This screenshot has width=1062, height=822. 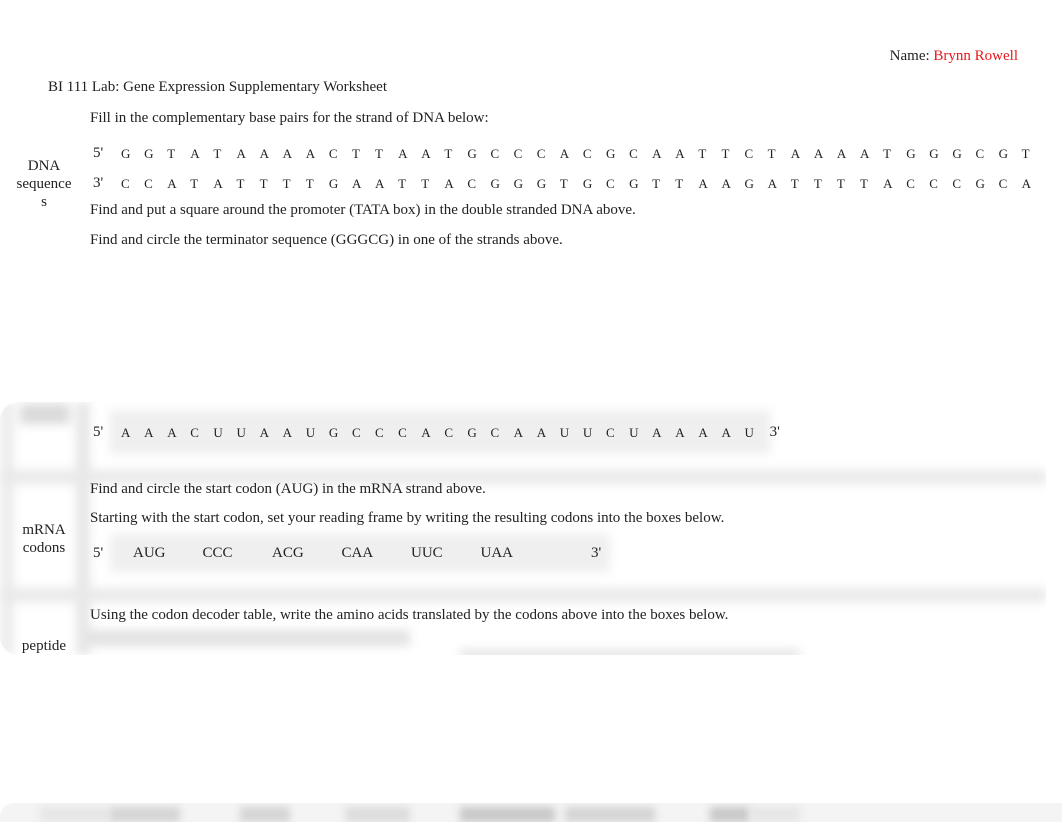 What do you see at coordinates (307, 553) in the screenshot?
I see `codon-box: ACG` at bounding box center [307, 553].